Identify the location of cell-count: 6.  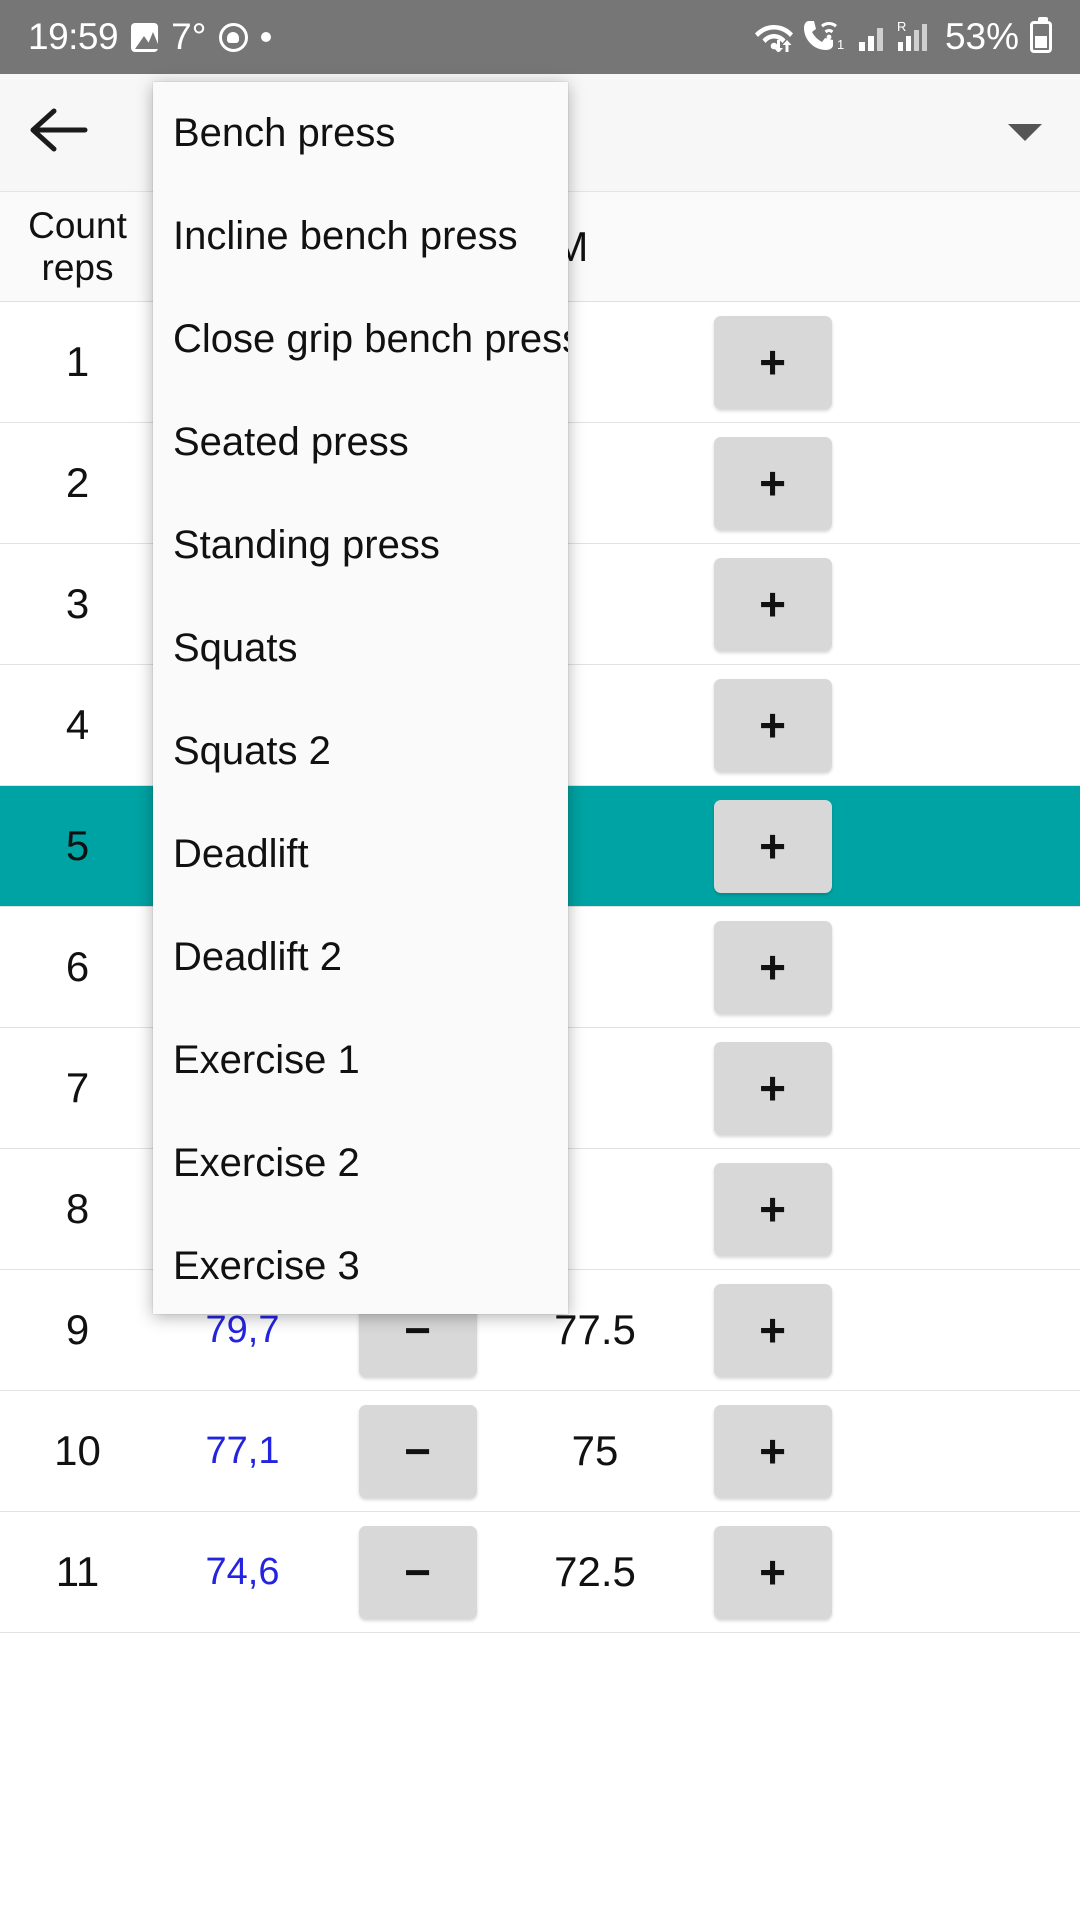
(77, 966).